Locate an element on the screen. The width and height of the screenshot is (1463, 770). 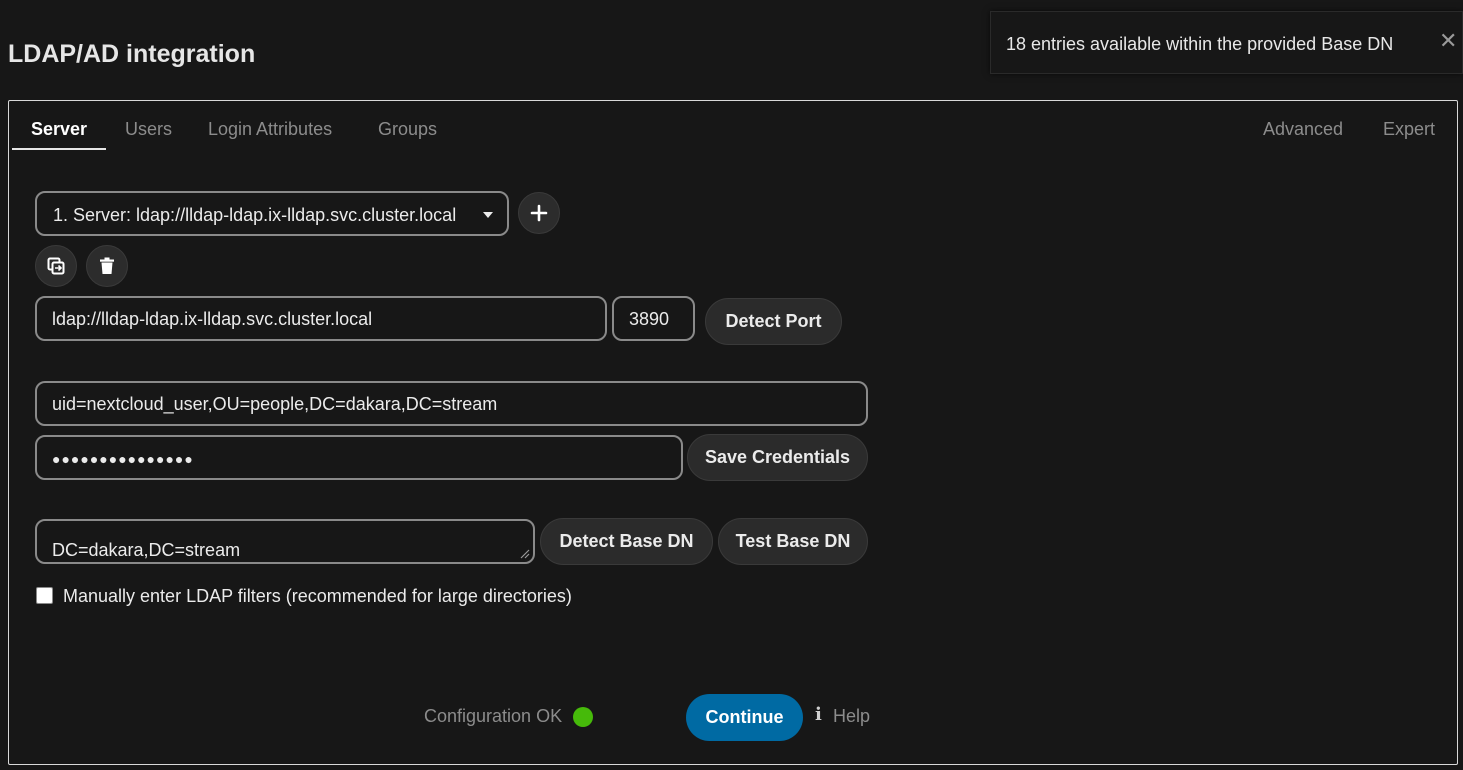
port-input: 3890 is located at coordinates (653, 318).